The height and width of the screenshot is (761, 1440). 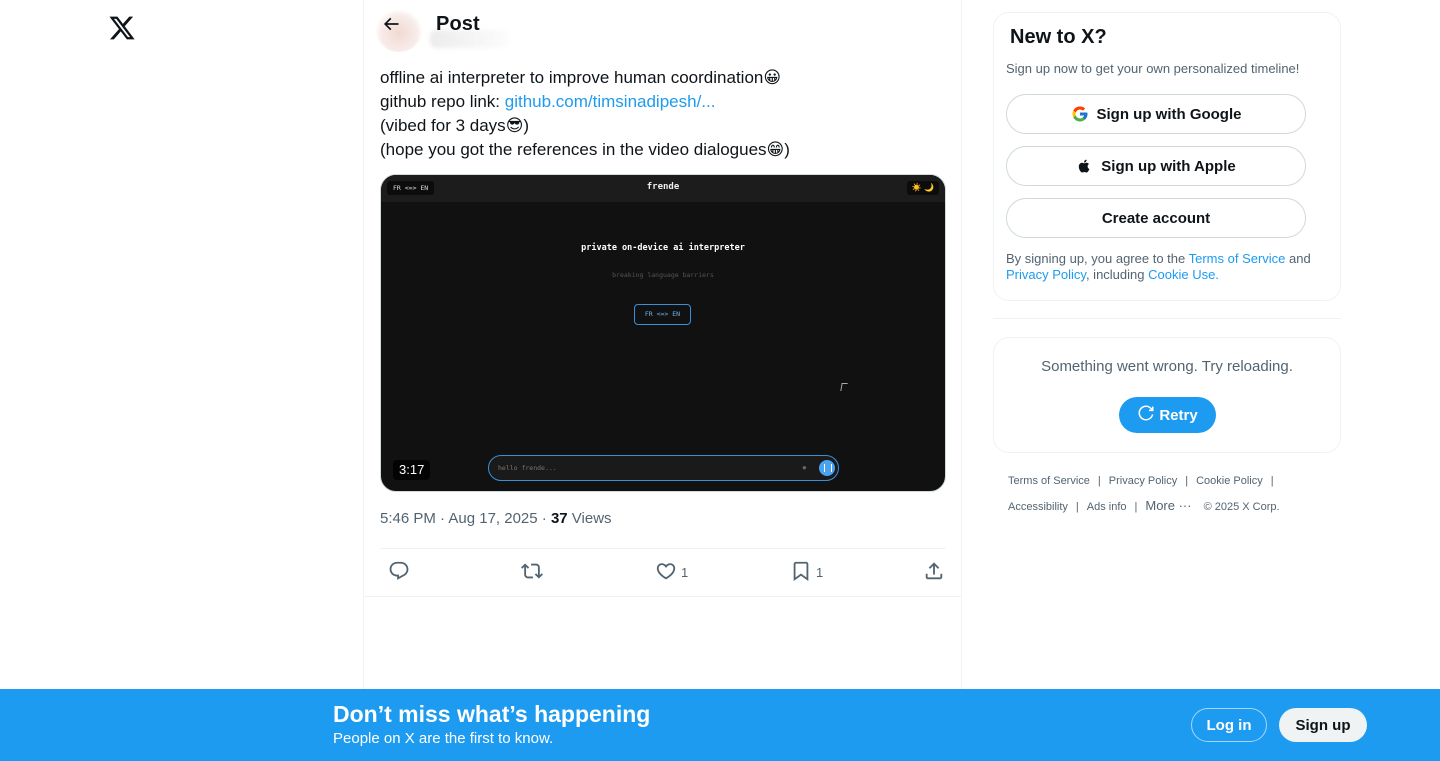 I want to click on video-lang-button: FR <=> EN, so click(x=662, y=314).